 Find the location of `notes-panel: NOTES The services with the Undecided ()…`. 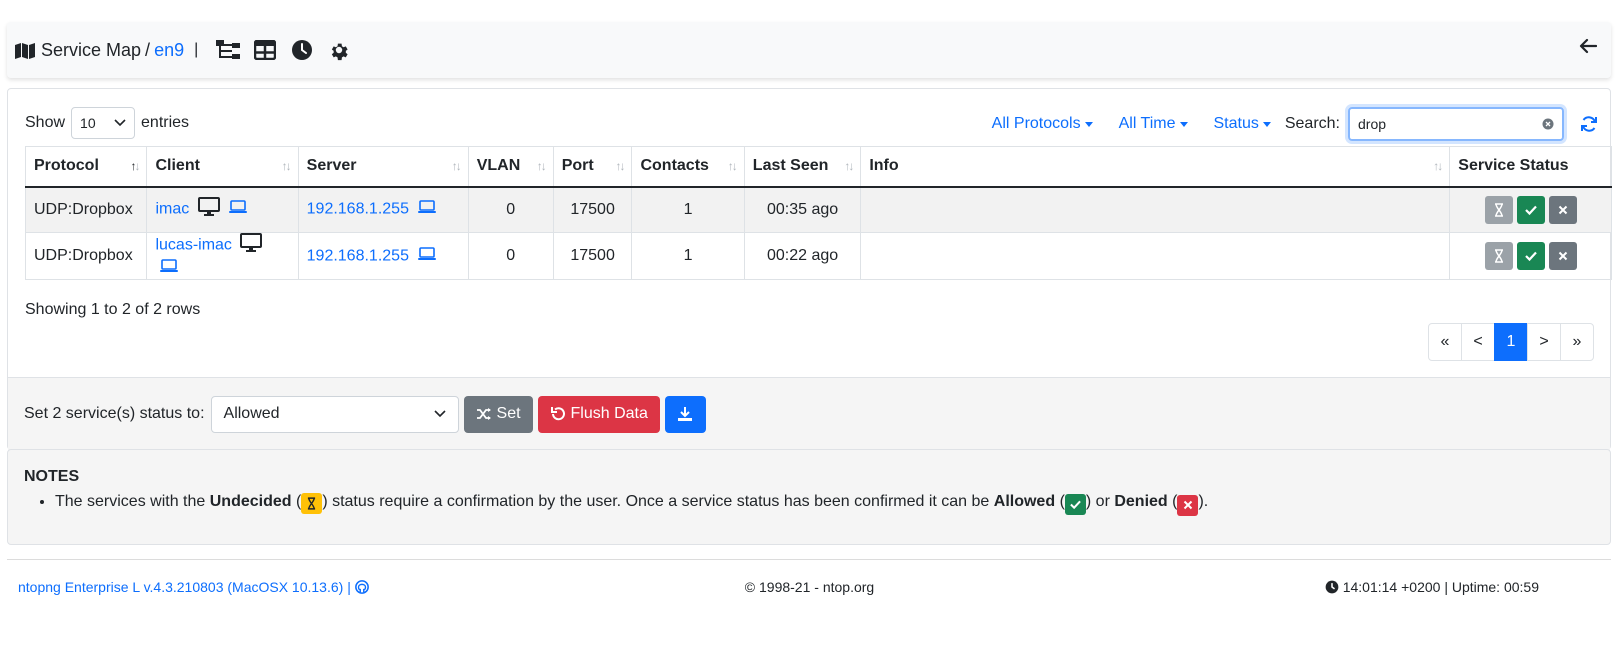

notes-panel: NOTES The services with the Undecided ()… is located at coordinates (809, 497).